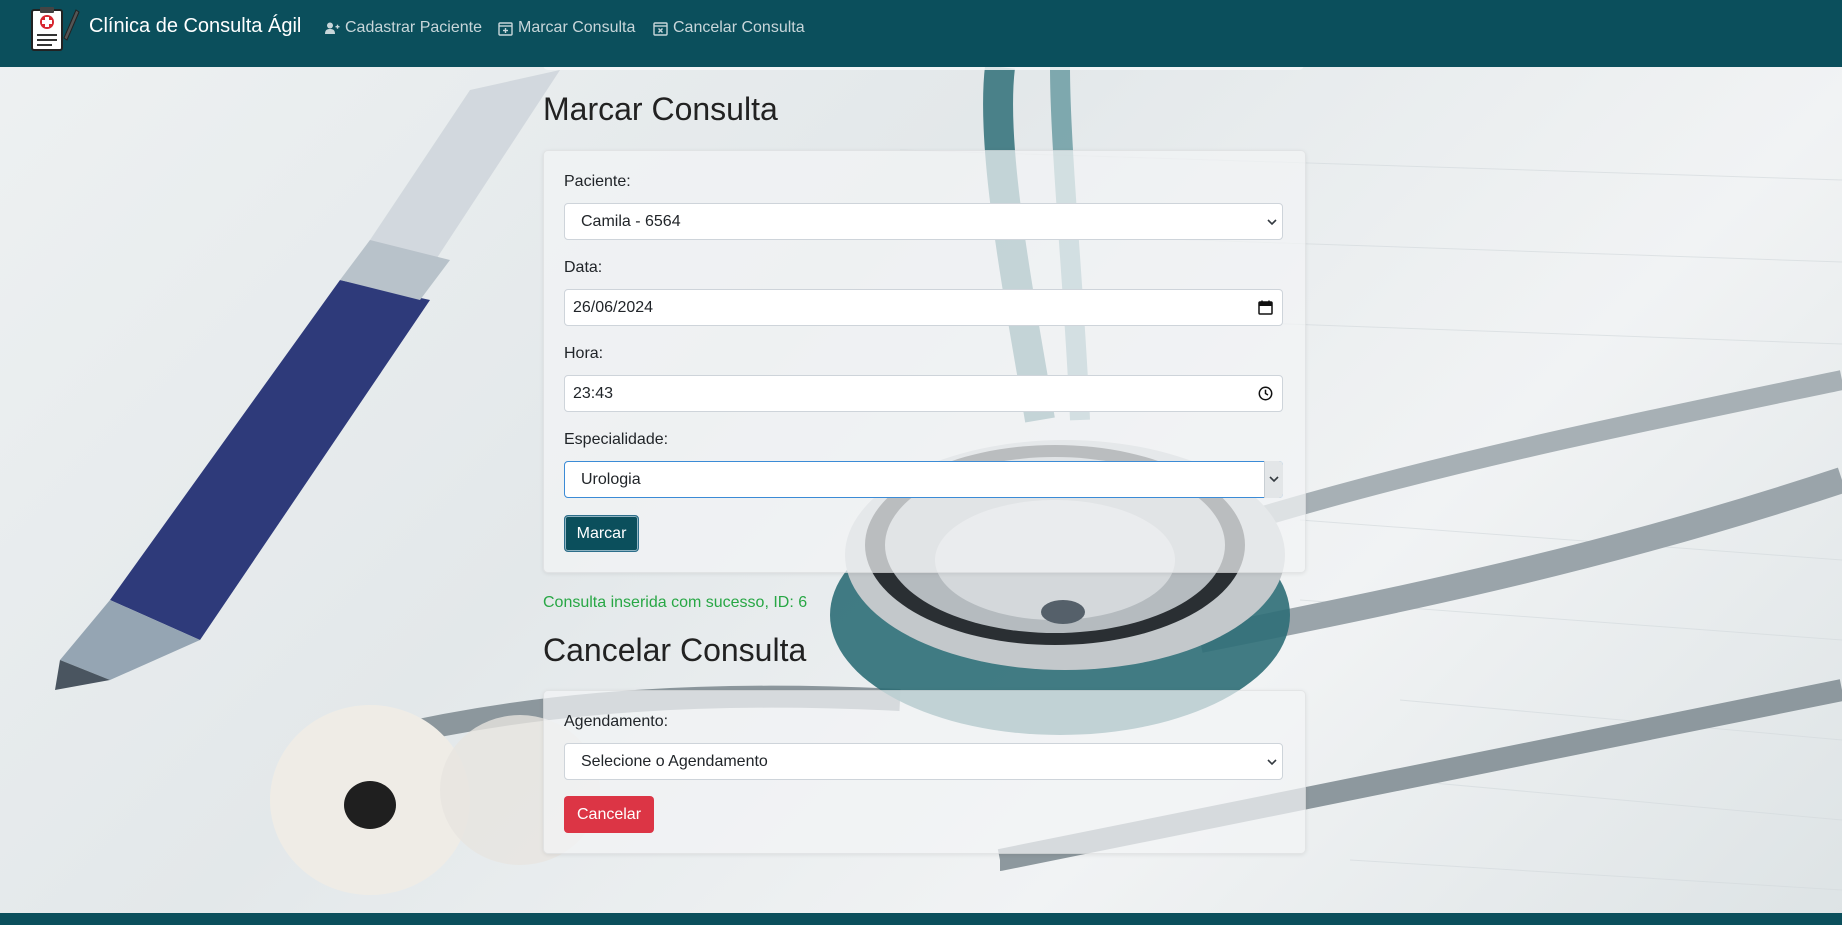  Describe the element at coordinates (923, 307) in the screenshot. I see `data-input: 26/06/2024` at that location.